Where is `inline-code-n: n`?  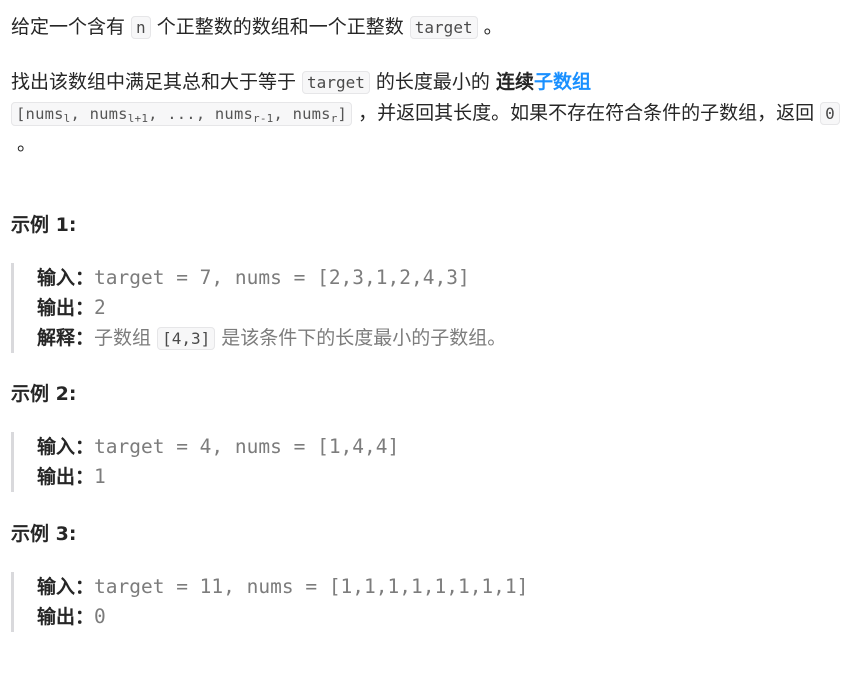
inline-code-n: n is located at coordinates (141, 27).